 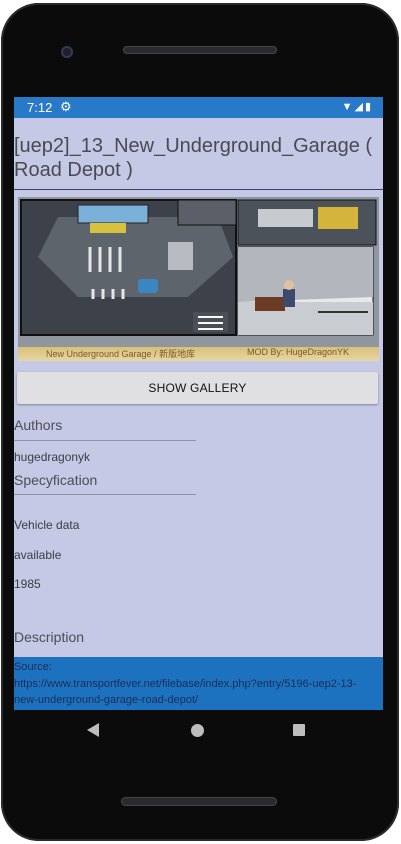 What do you see at coordinates (297, 352) in the screenshot?
I see `hero-caption-right: MOD By: HugeDragonYK` at bounding box center [297, 352].